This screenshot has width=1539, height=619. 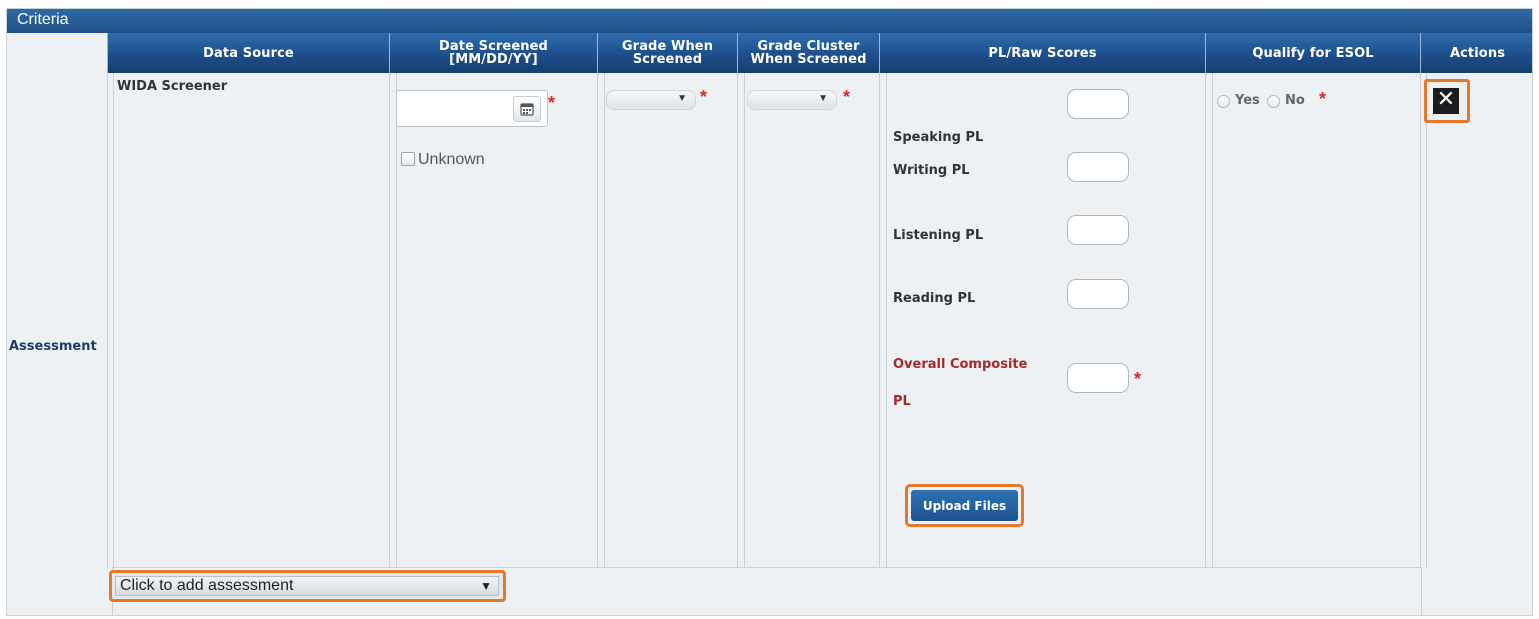 What do you see at coordinates (1312, 53) in the screenshot?
I see `header-qualify-esol: Qualify for ESOL` at bounding box center [1312, 53].